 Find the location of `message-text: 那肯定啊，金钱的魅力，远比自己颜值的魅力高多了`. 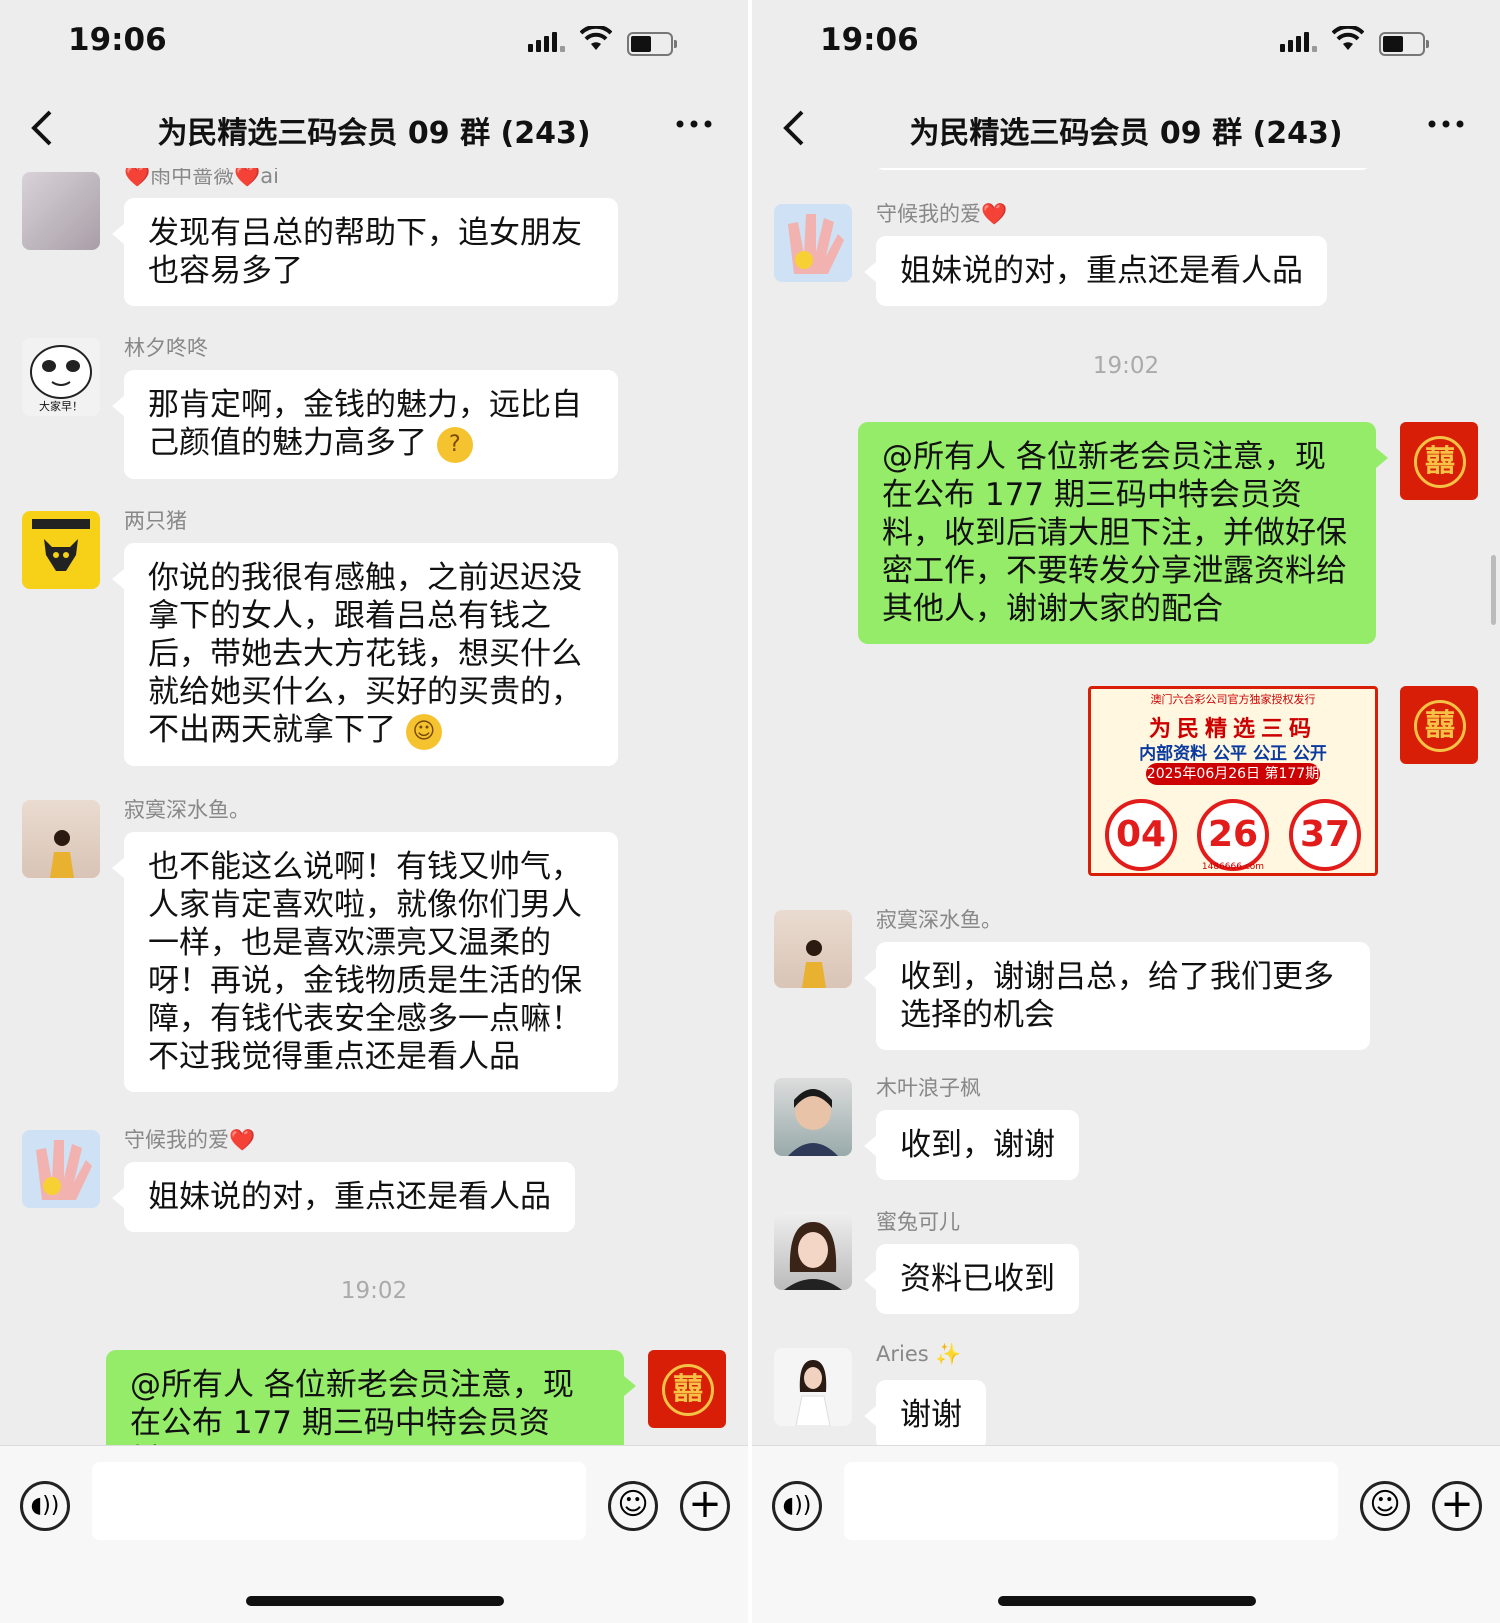

message-text: 那肯定啊，金钱的魅力，远比自己颜值的魅力高多了 is located at coordinates (365, 424).